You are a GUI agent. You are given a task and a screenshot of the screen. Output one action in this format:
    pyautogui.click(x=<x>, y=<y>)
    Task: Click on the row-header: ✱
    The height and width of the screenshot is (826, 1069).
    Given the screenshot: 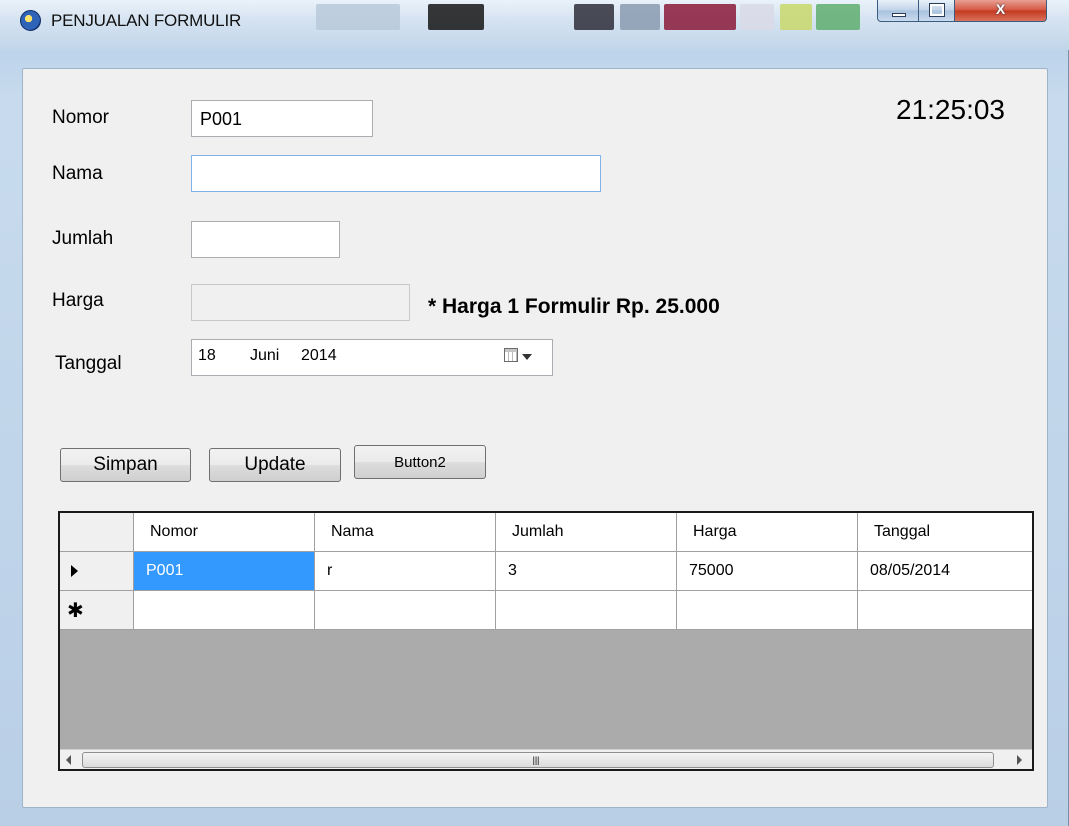 What is the action you would take?
    pyautogui.click(x=97, y=610)
    